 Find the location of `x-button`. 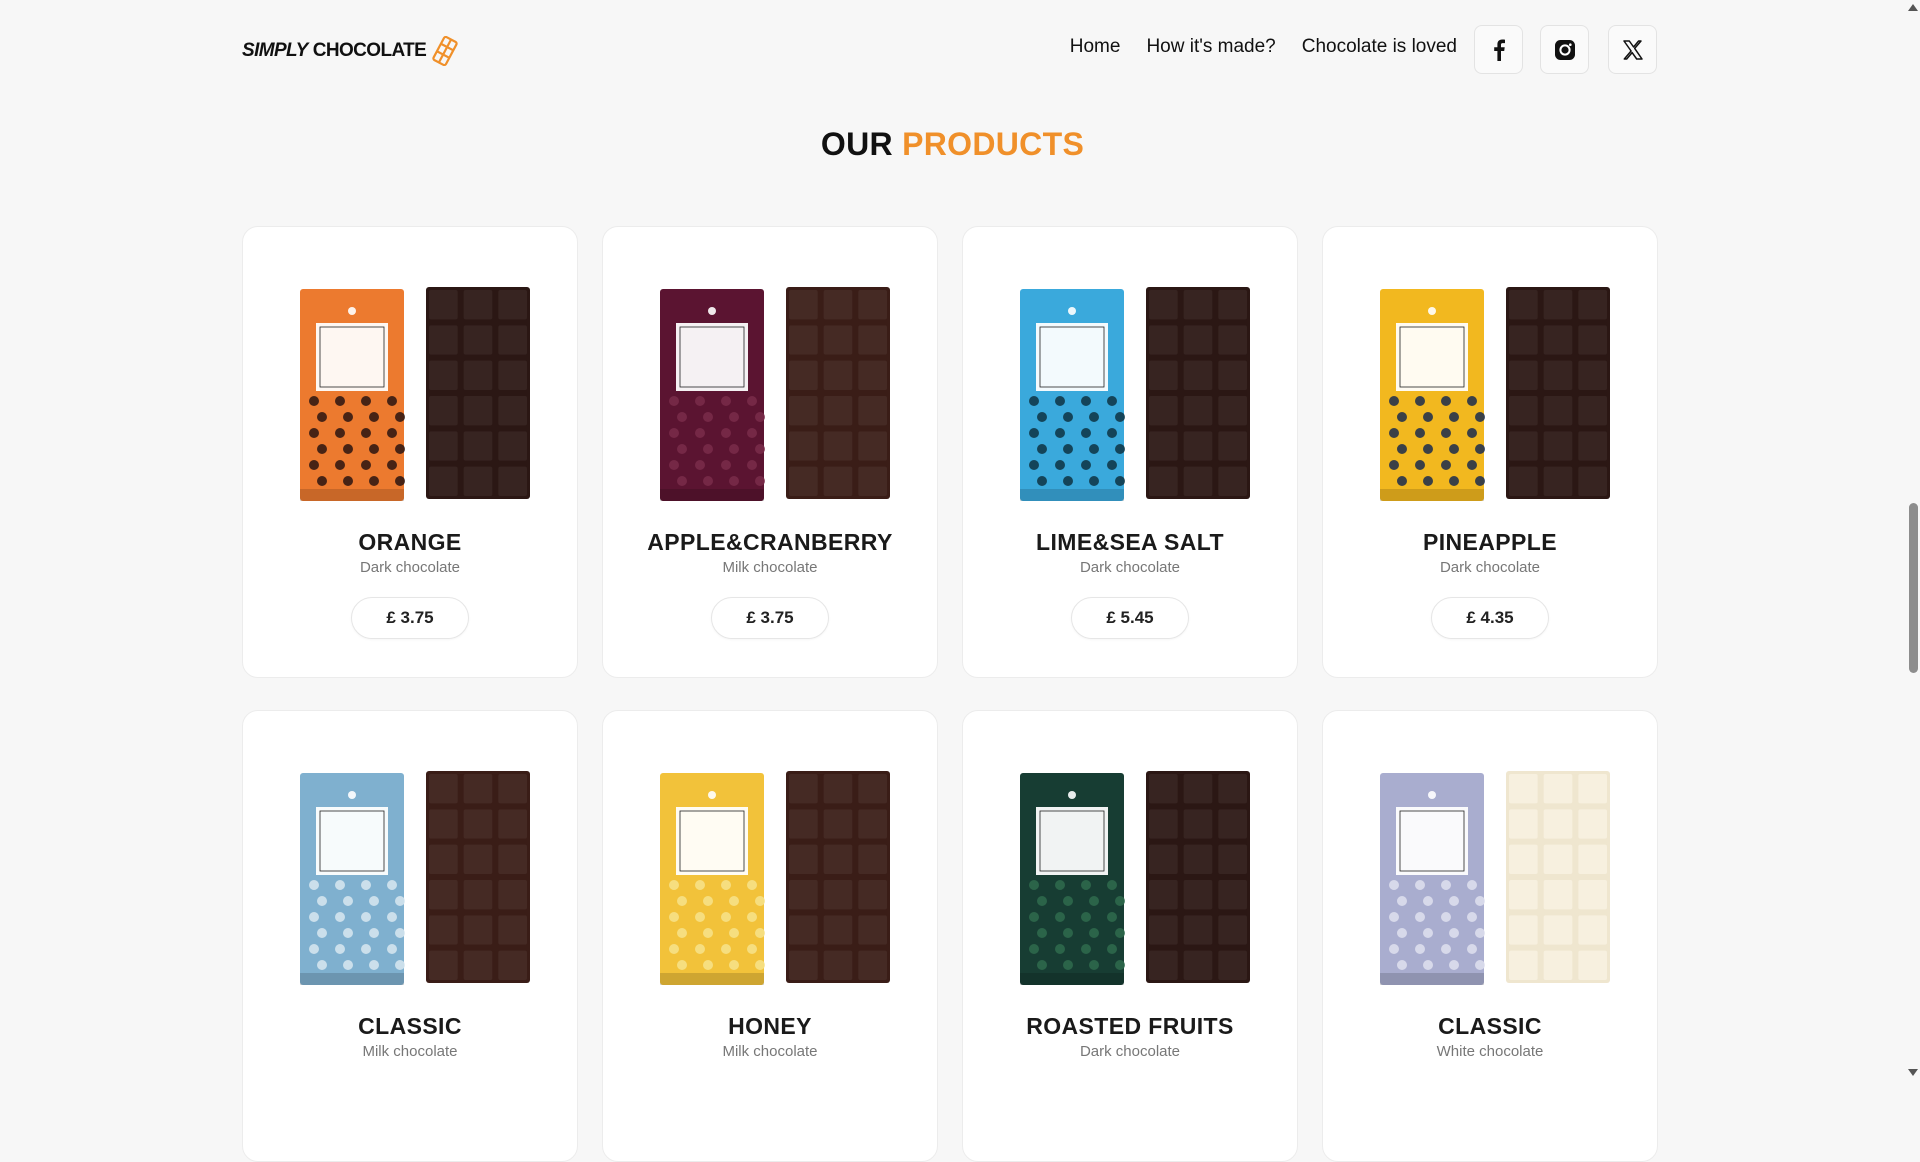

x-button is located at coordinates (1632, 49).